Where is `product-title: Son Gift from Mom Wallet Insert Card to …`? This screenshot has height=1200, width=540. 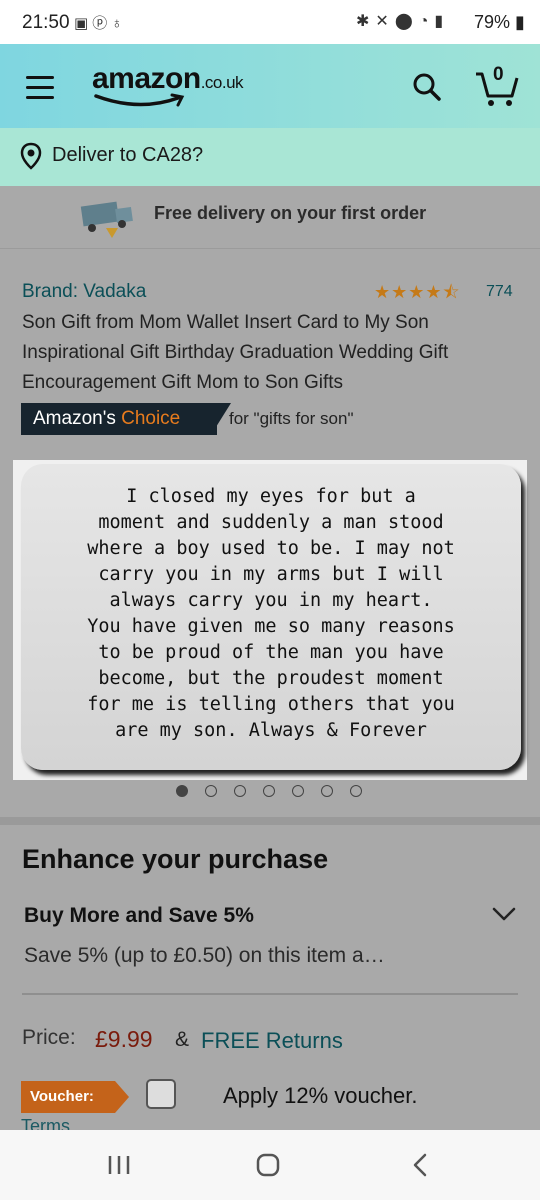
product-title: Son Gift from Mom Wallet Insert Card to … is located at coordinates (235, 352).